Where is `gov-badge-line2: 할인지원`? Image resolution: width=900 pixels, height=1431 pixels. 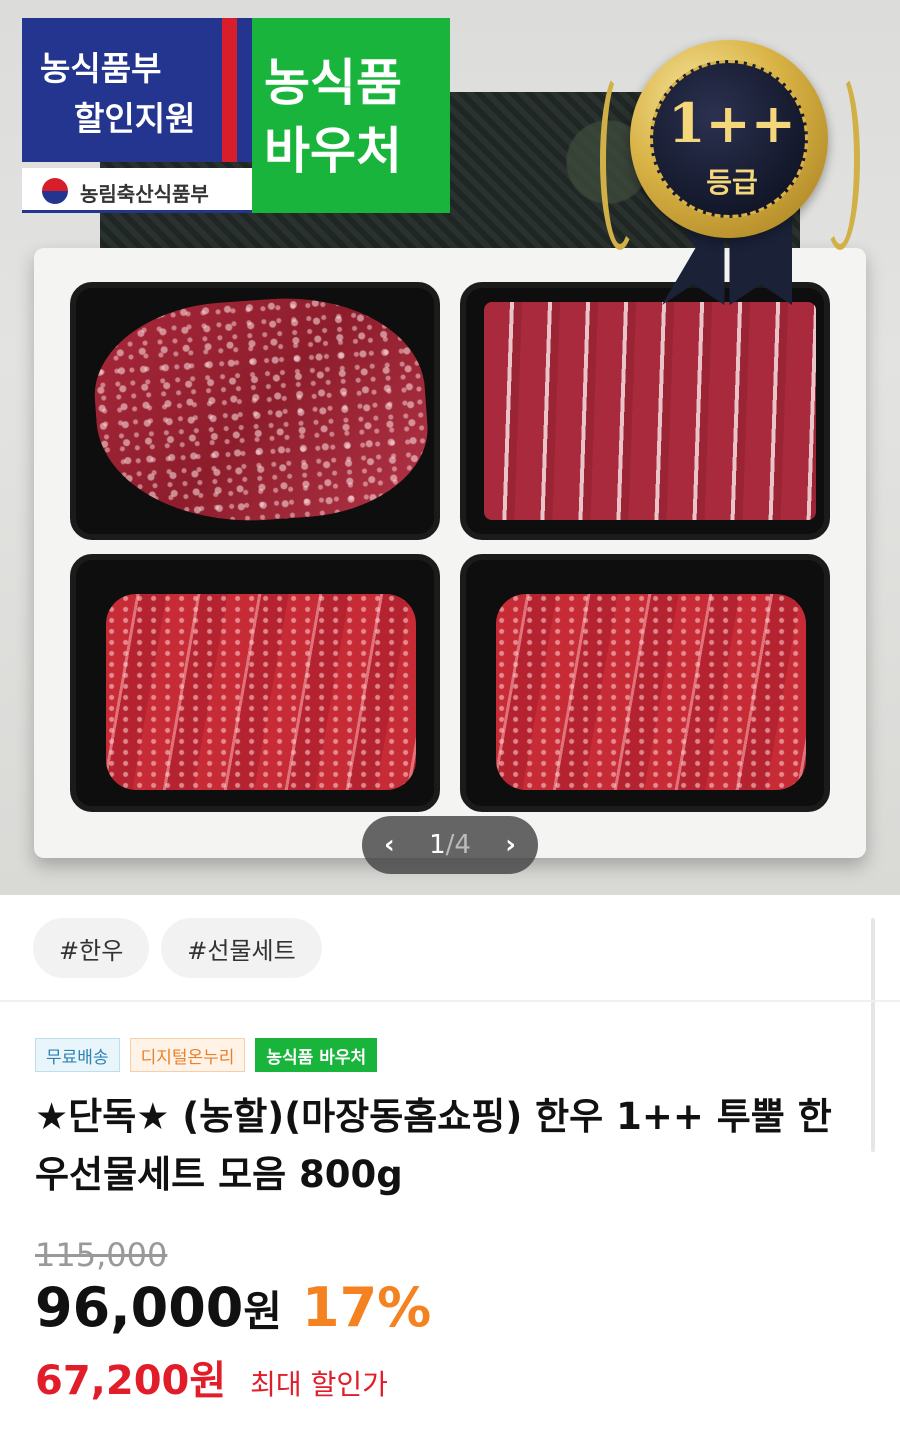 gov-badge-line2: 할인지원 is located at coordinates (135, 118).